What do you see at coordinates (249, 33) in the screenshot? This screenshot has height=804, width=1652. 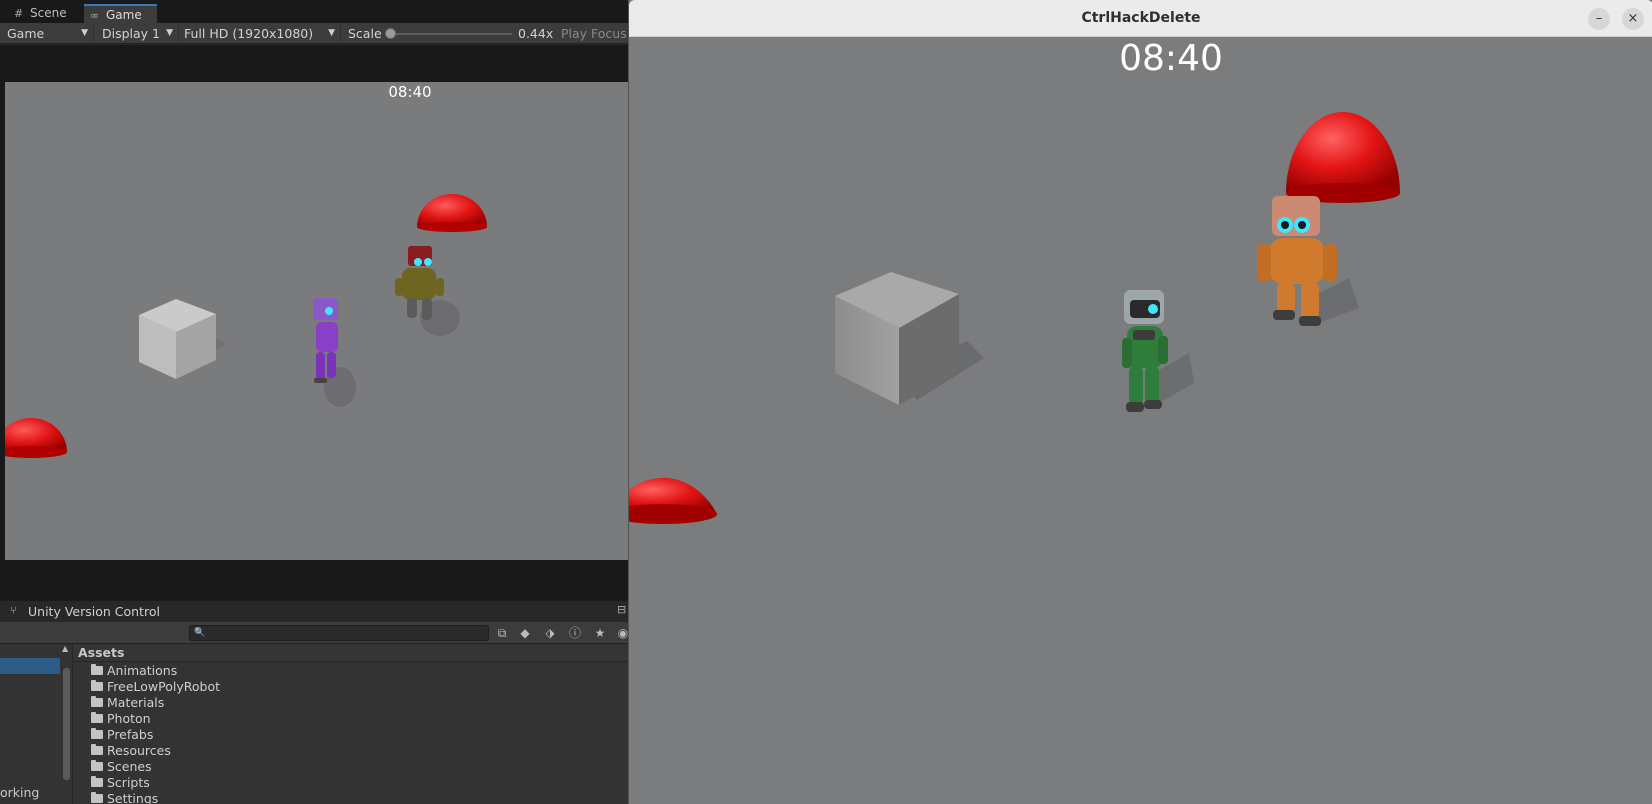 I see `resolution-value: Full HD (1920x1080)` at bounding box center [249, 33].